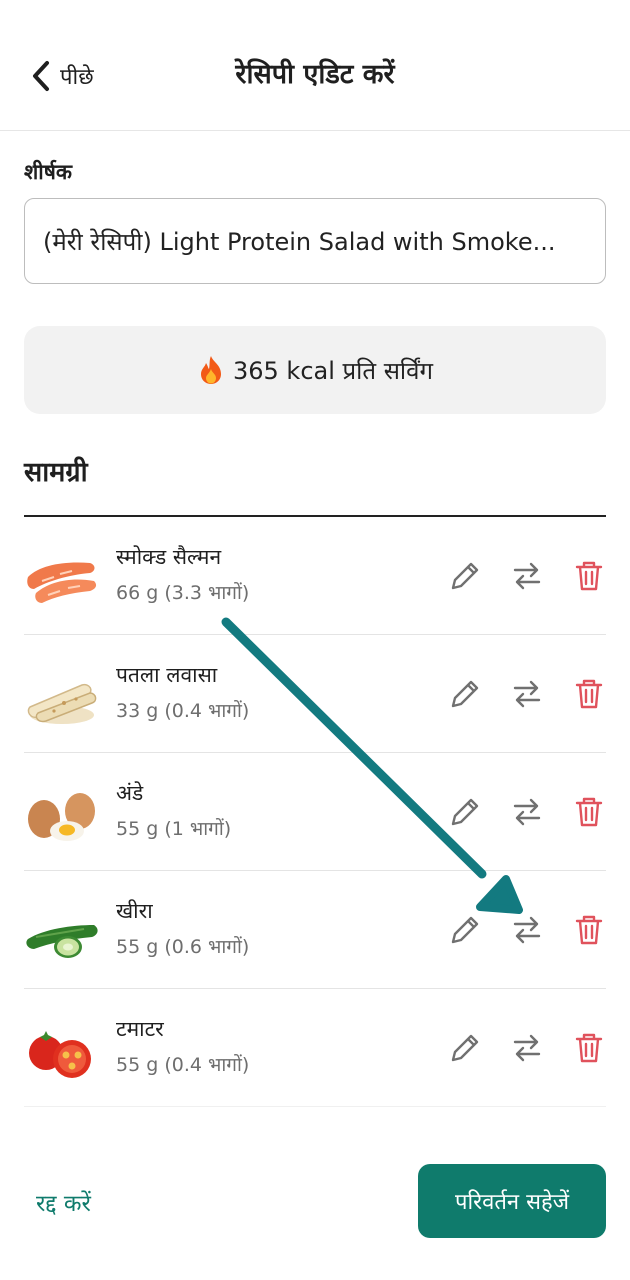 Image resolution: width=630 pixels, height=1280 pixels. What do you see at coordinates (315, 930) in the screenshot?
I see `ingredient-row-cucumber: खीरा 55 g (0.6 भागों)` at bounding box center [315, 930].